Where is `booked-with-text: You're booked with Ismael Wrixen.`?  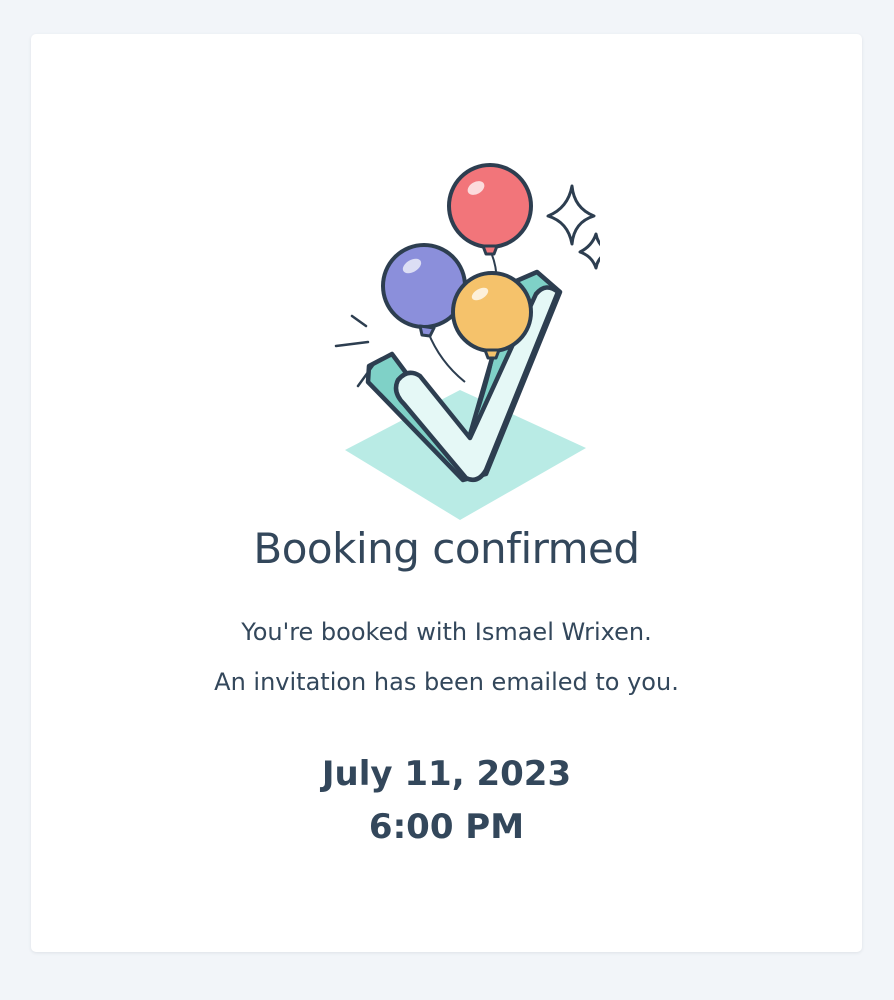
booked-with-text: You're booked with Ismael Wrixen. is located at coordinates (446, 632).